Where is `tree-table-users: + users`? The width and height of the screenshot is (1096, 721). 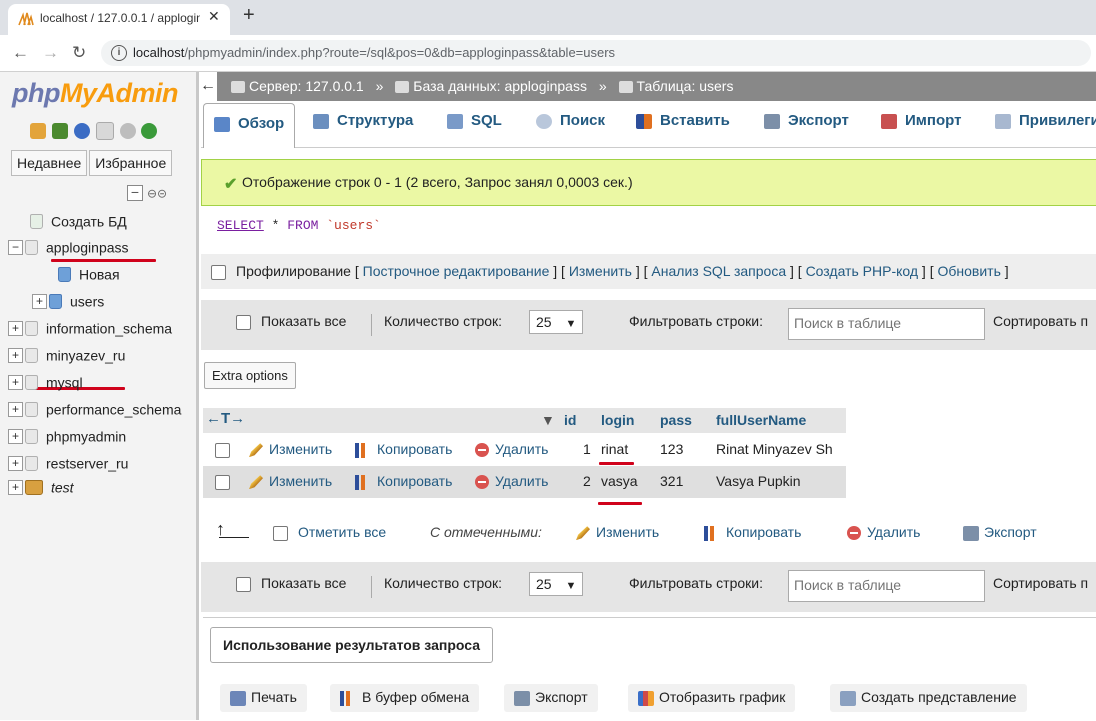
tree-table-users: + users is located at coordinates (68, 304).